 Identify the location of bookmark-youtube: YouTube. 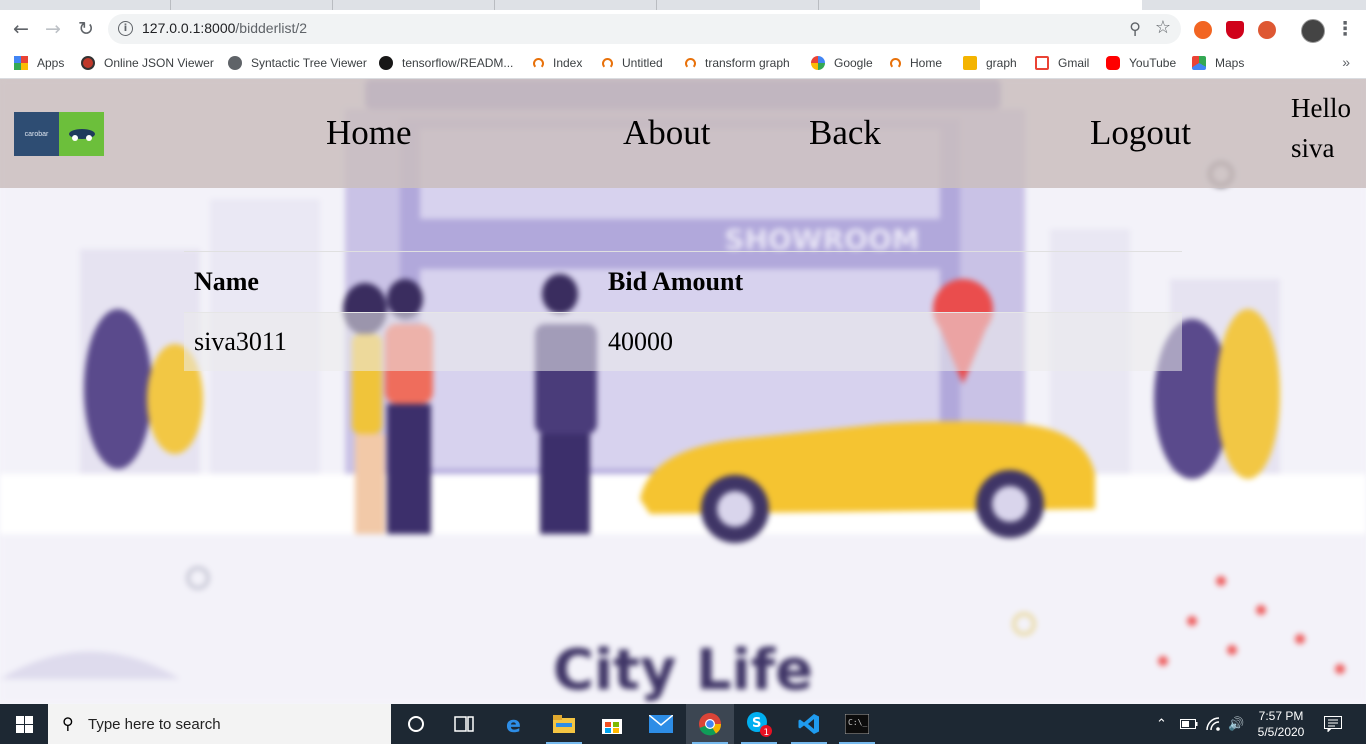
(1141, 63).